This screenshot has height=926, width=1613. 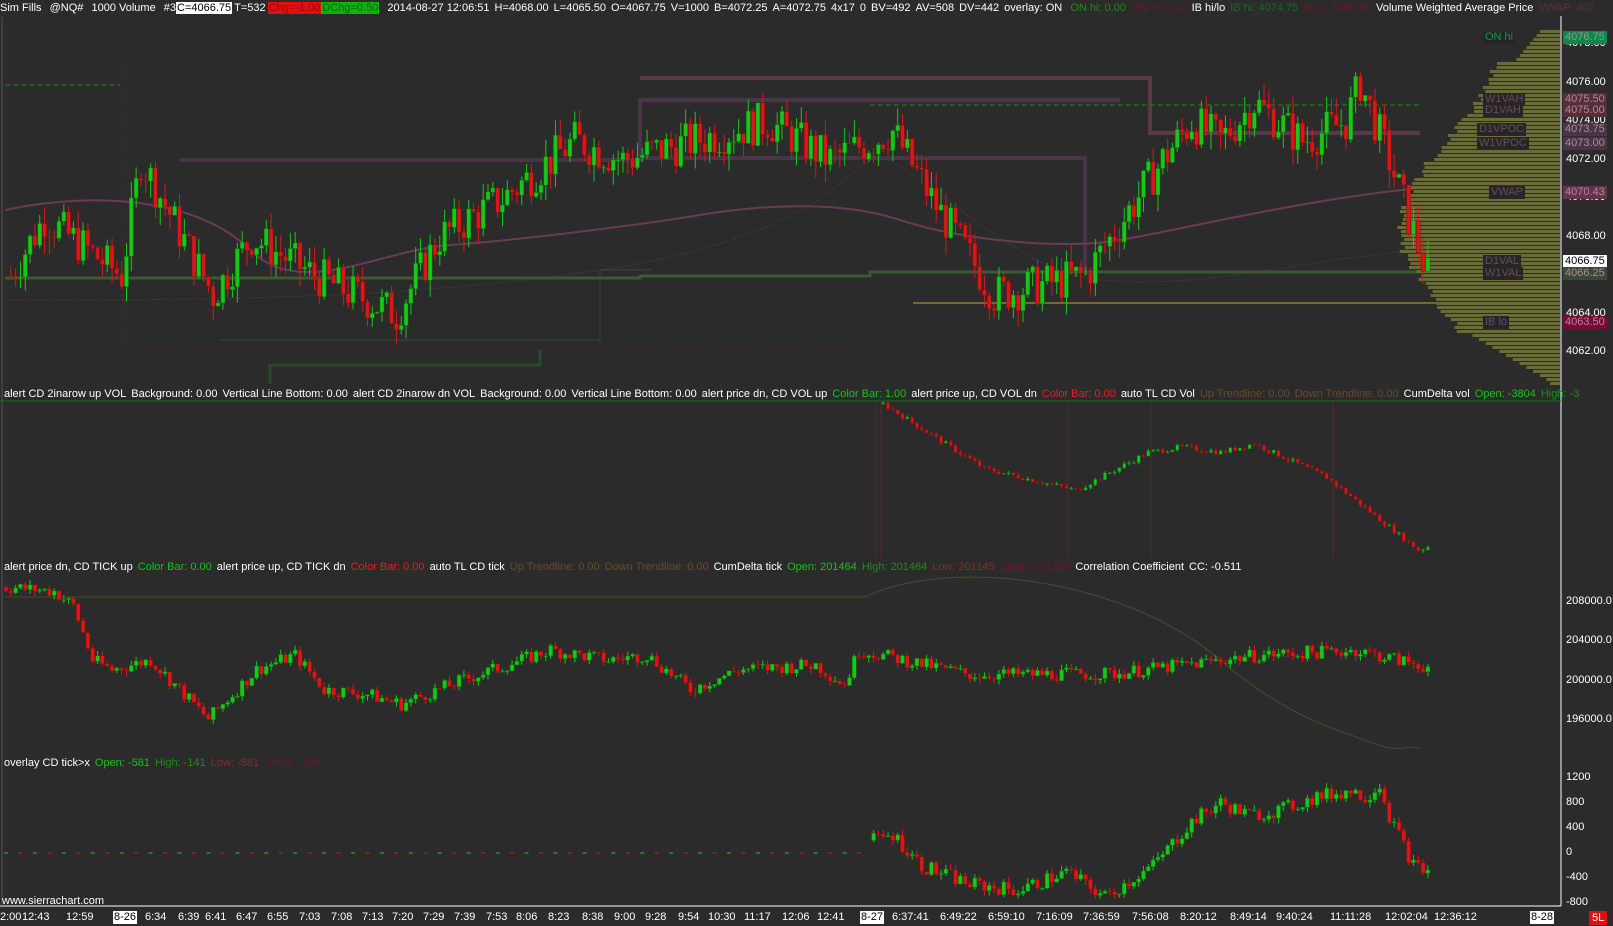 I want to click on time-axis-label: 6:34, so click(x=156, y=917).